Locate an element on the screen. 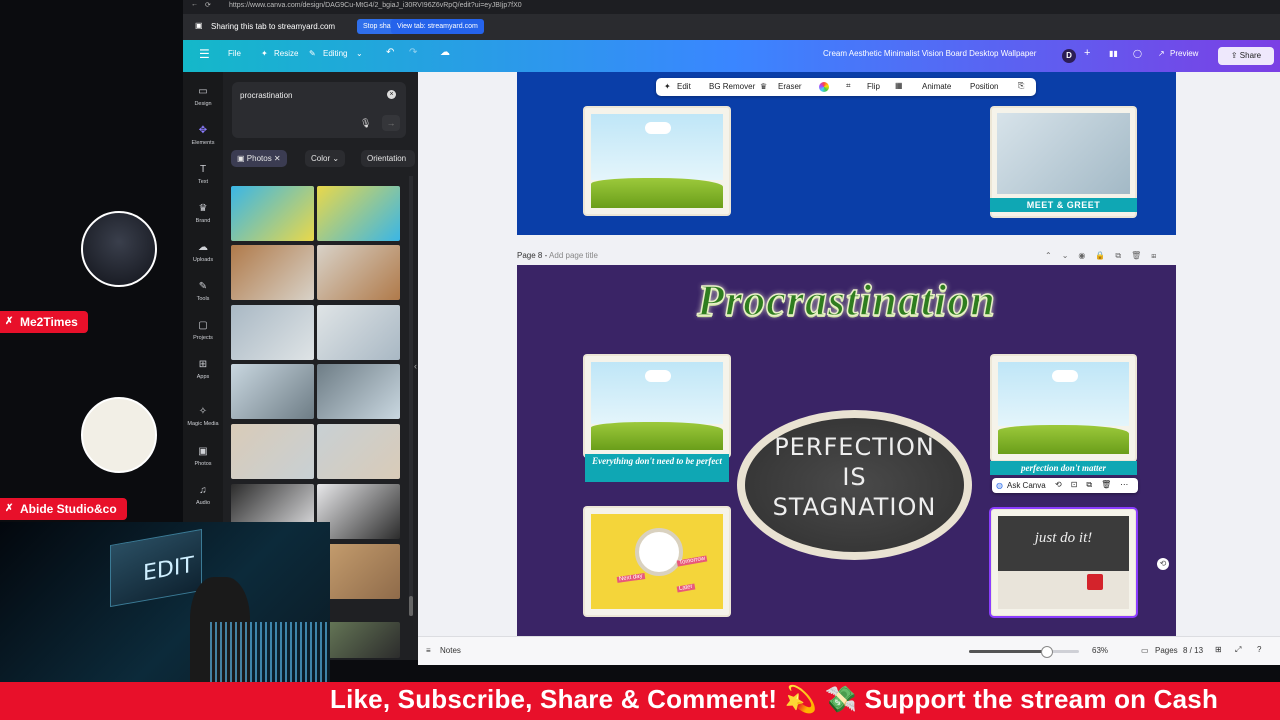  pages-button: Pages is located at coordinates (1166, 650).